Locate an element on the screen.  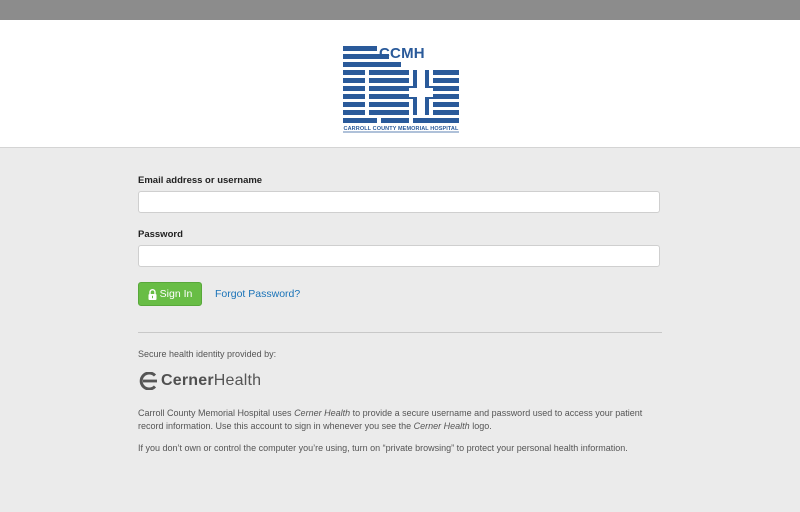
cerner-health-wordmark: CernerHealth is located at coordinates (211, 381).